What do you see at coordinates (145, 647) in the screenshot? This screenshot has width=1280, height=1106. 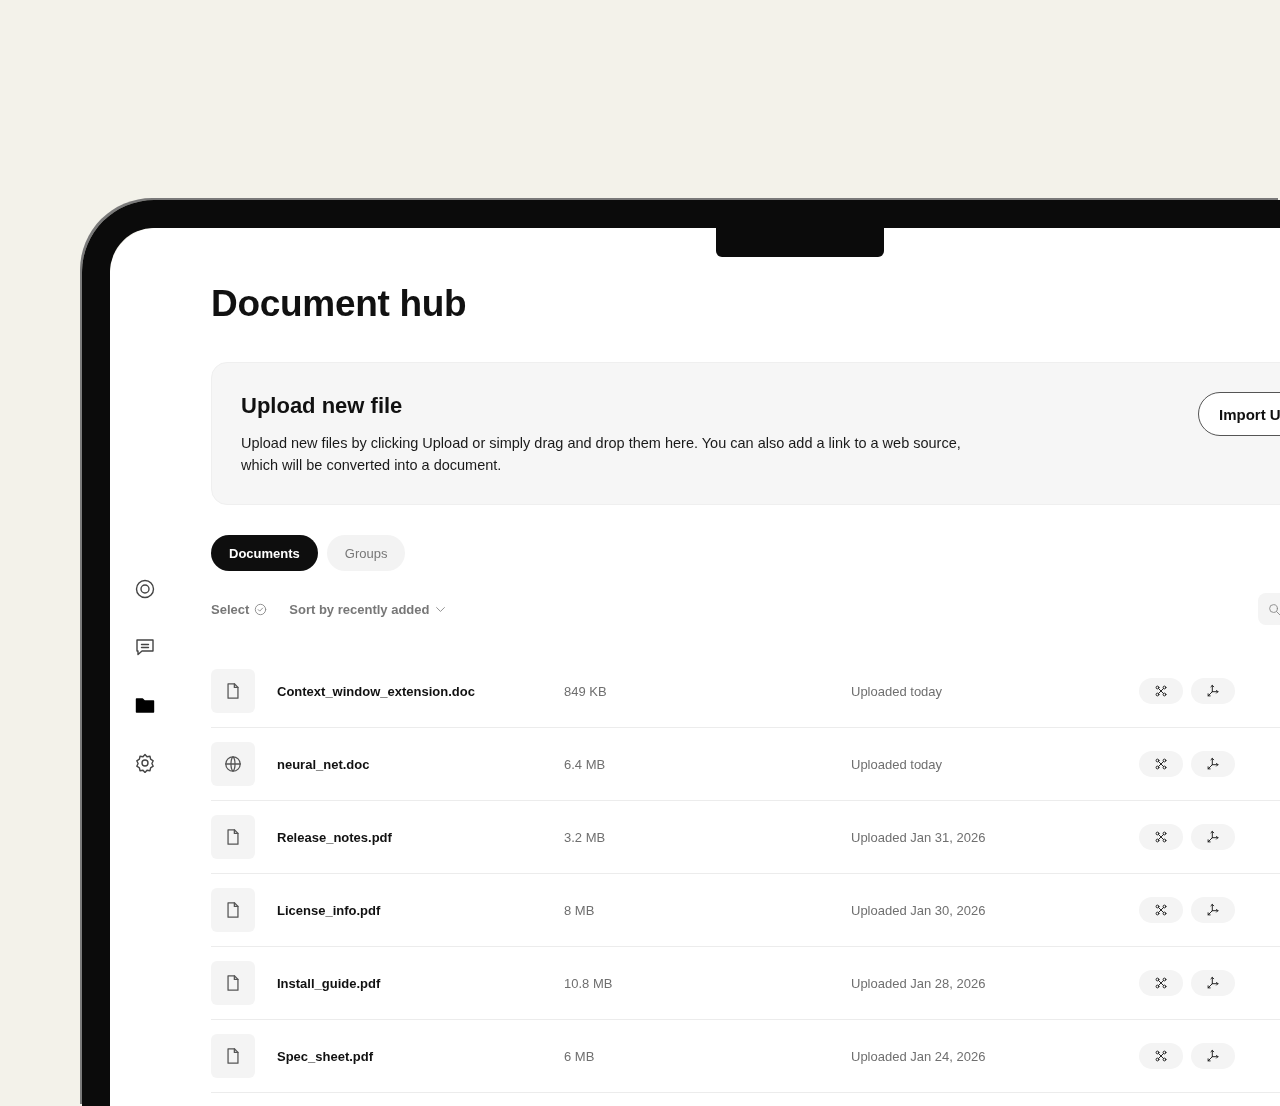 I see `chat-icon` at bounding box center [145, 647].